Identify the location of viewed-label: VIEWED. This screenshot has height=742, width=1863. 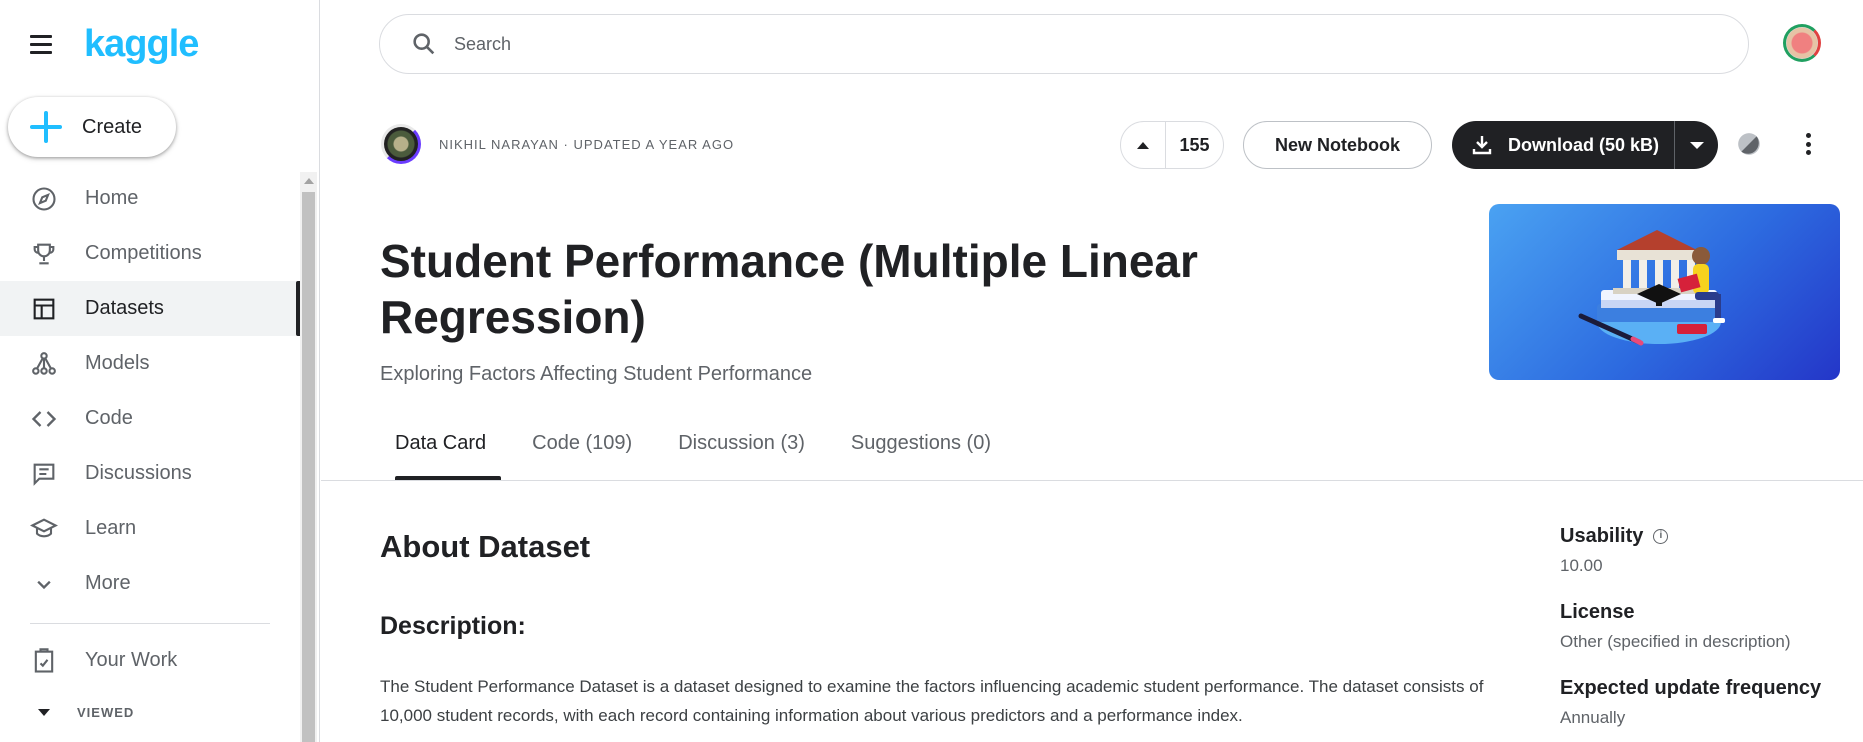
(106, 712).